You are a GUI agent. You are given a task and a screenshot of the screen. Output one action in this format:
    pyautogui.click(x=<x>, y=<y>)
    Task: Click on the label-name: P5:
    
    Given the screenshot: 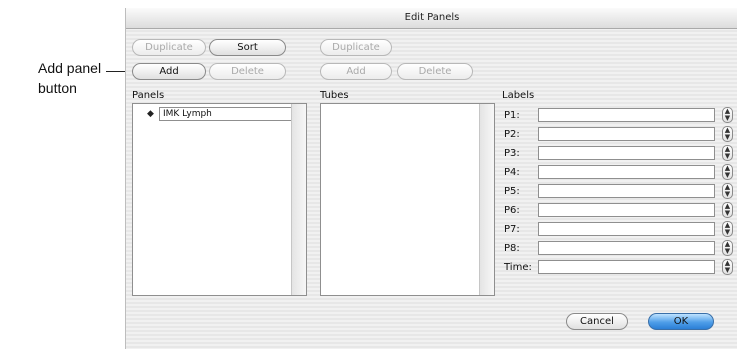 What is the action you would take?
    pyautogui.click(x=512, y=191)
    